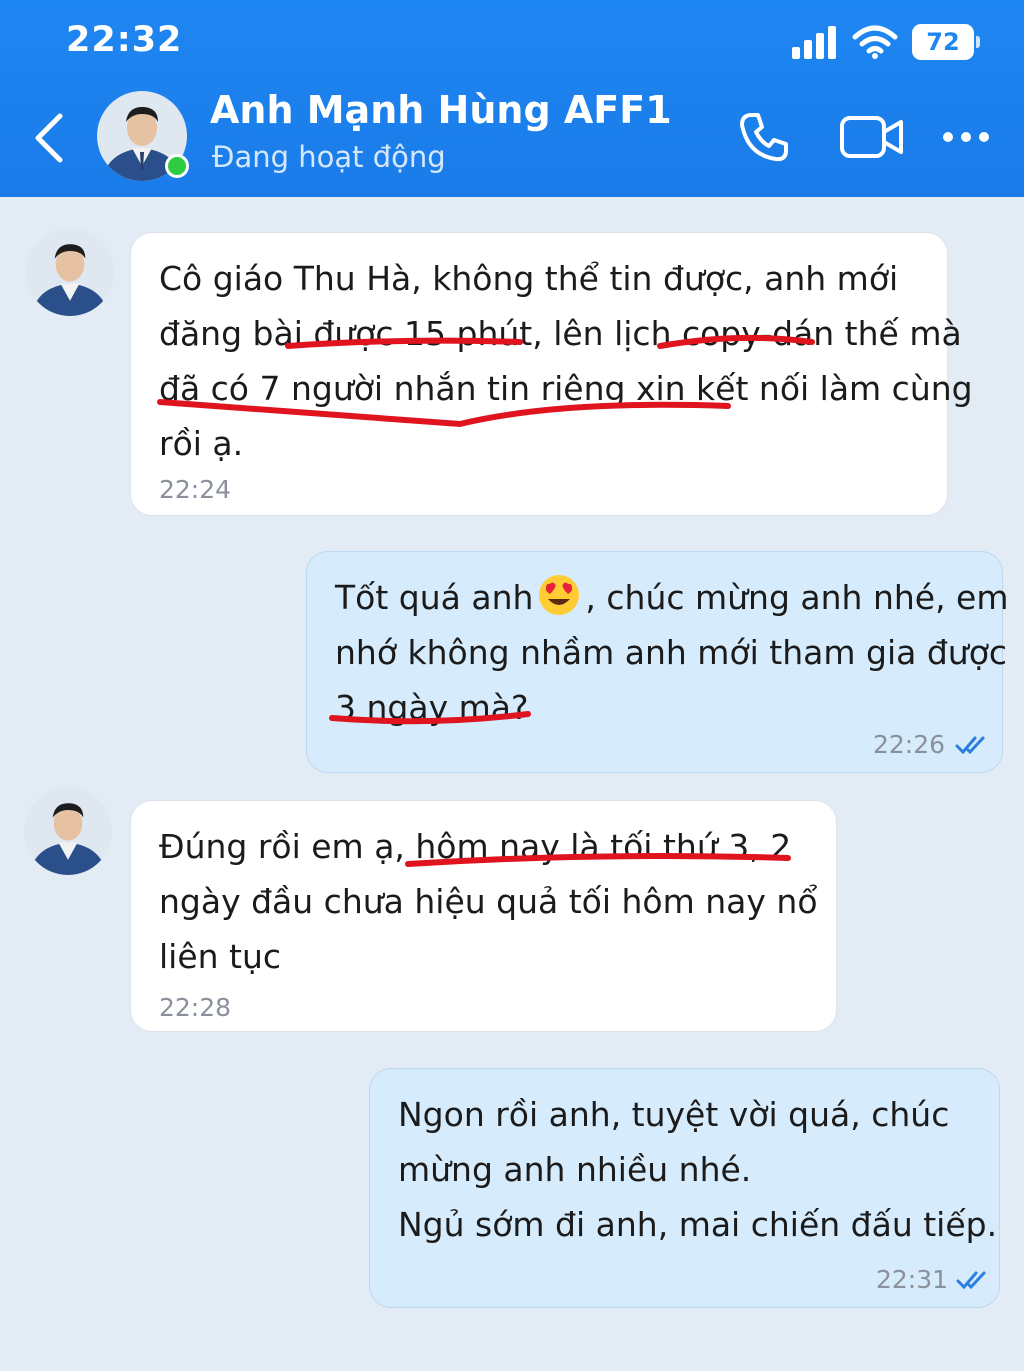 Image resolution: width=1024 pixels, height=1371 pixels. I want to click on message-time: 22:28, so click(195, 1007).